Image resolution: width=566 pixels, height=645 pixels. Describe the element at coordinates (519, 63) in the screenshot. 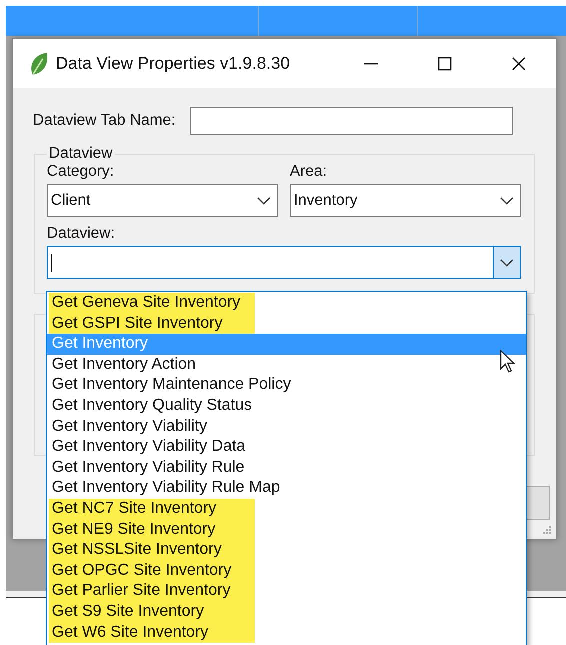

I see `close-icon` at that location.